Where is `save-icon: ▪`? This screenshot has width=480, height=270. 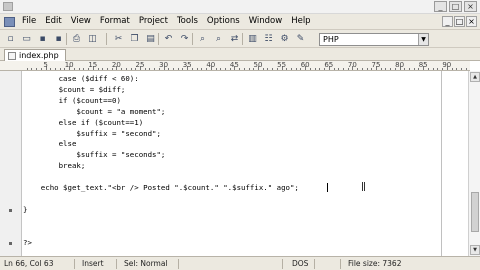
save-icon: ▪ is located at coordinates (42, 39).